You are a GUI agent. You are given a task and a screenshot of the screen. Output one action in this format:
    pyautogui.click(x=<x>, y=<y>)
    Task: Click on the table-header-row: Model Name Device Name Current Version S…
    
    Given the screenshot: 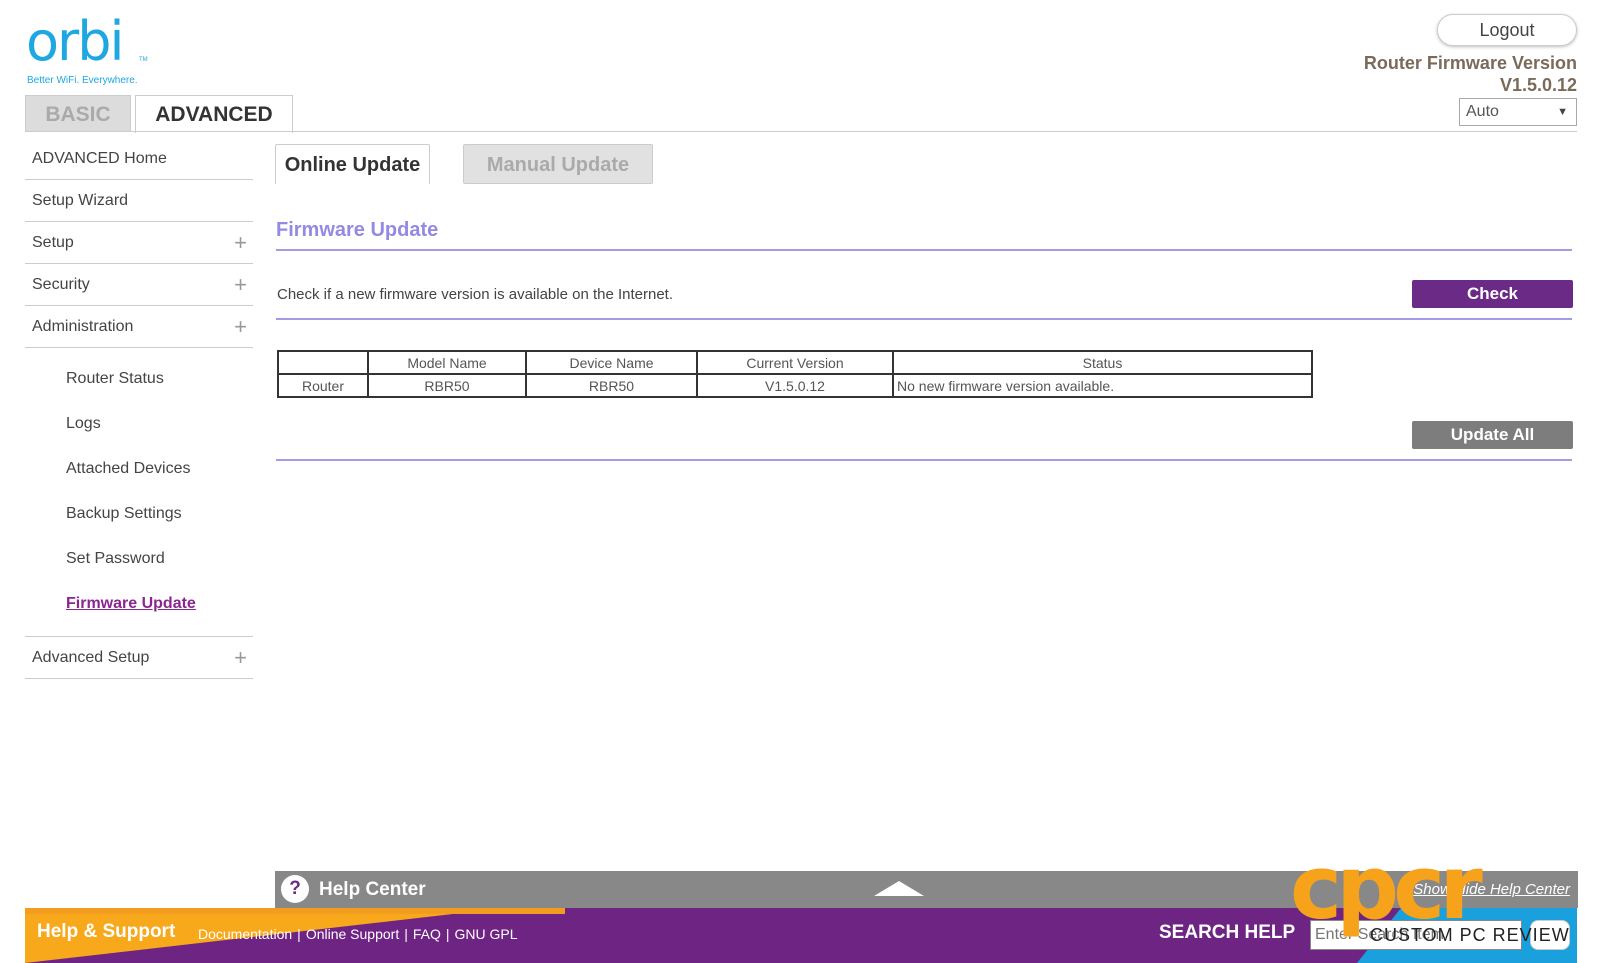 What is the action you would take?
    pyautogui.click(x=795, y=362)
    